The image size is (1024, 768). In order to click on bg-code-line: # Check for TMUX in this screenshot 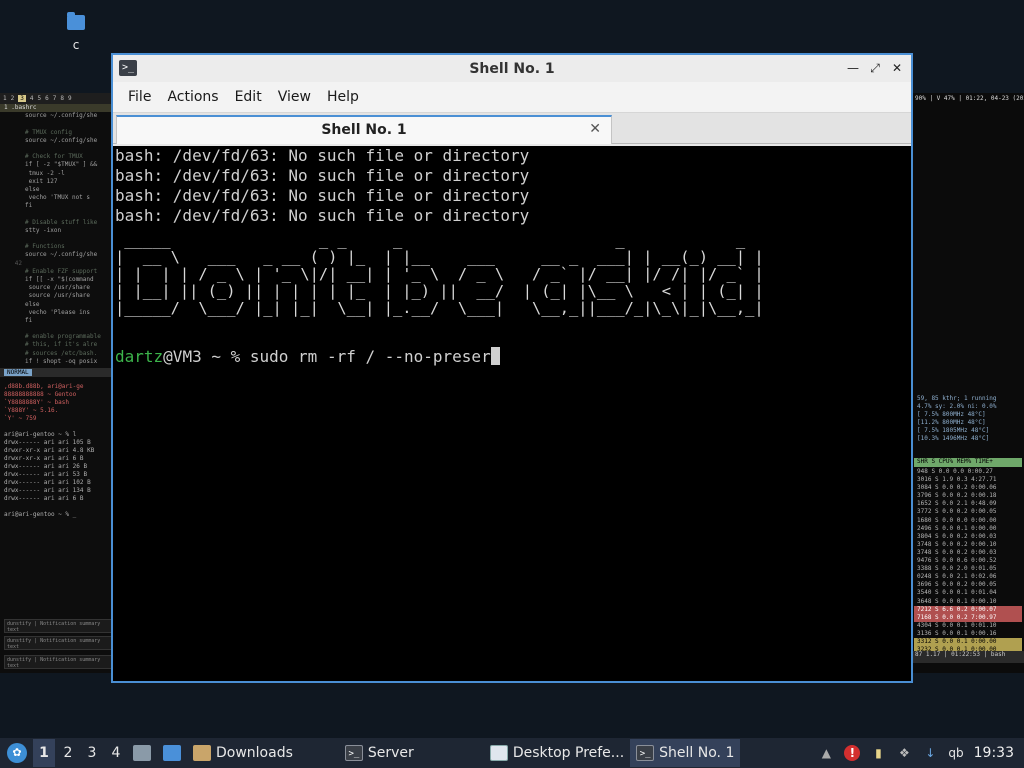, I will do `click(56, 157)`.